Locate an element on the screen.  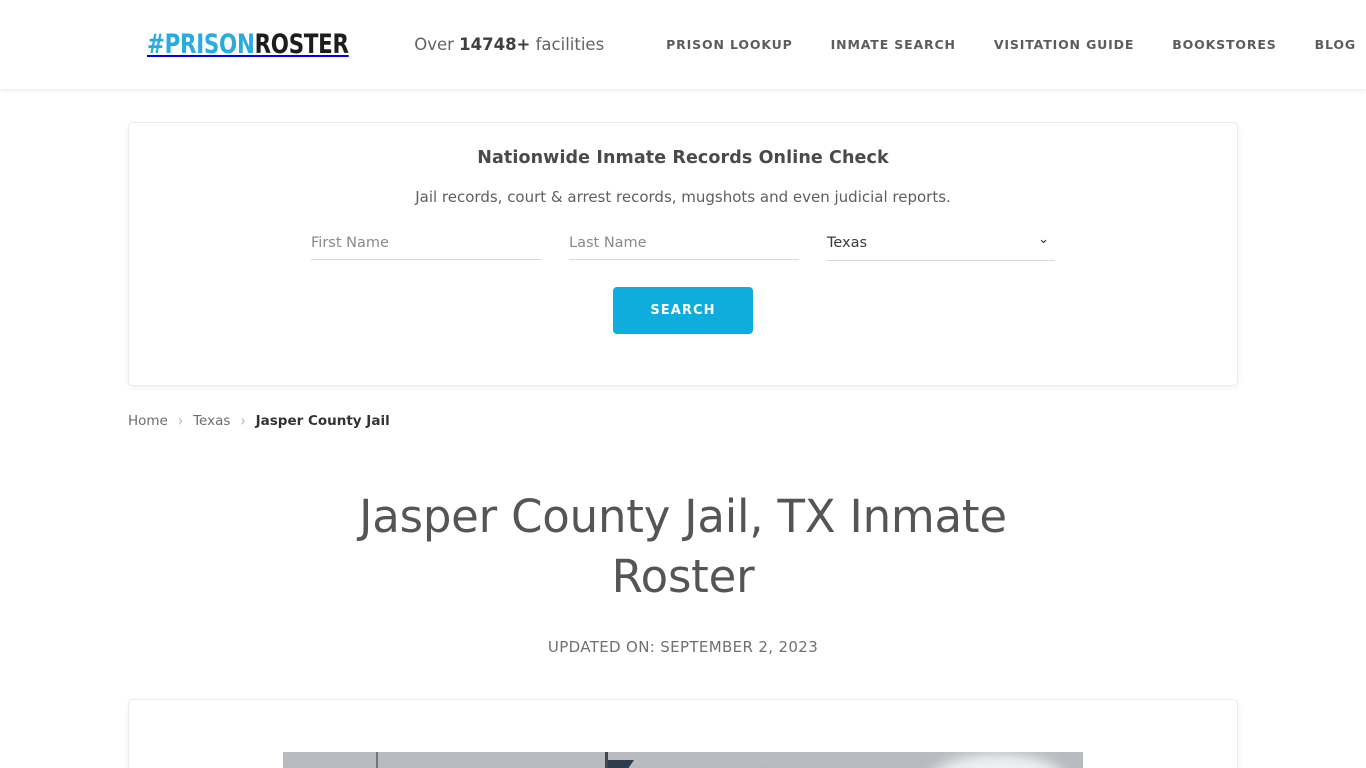
state-select: Texas is located at coordinates (941, 247).